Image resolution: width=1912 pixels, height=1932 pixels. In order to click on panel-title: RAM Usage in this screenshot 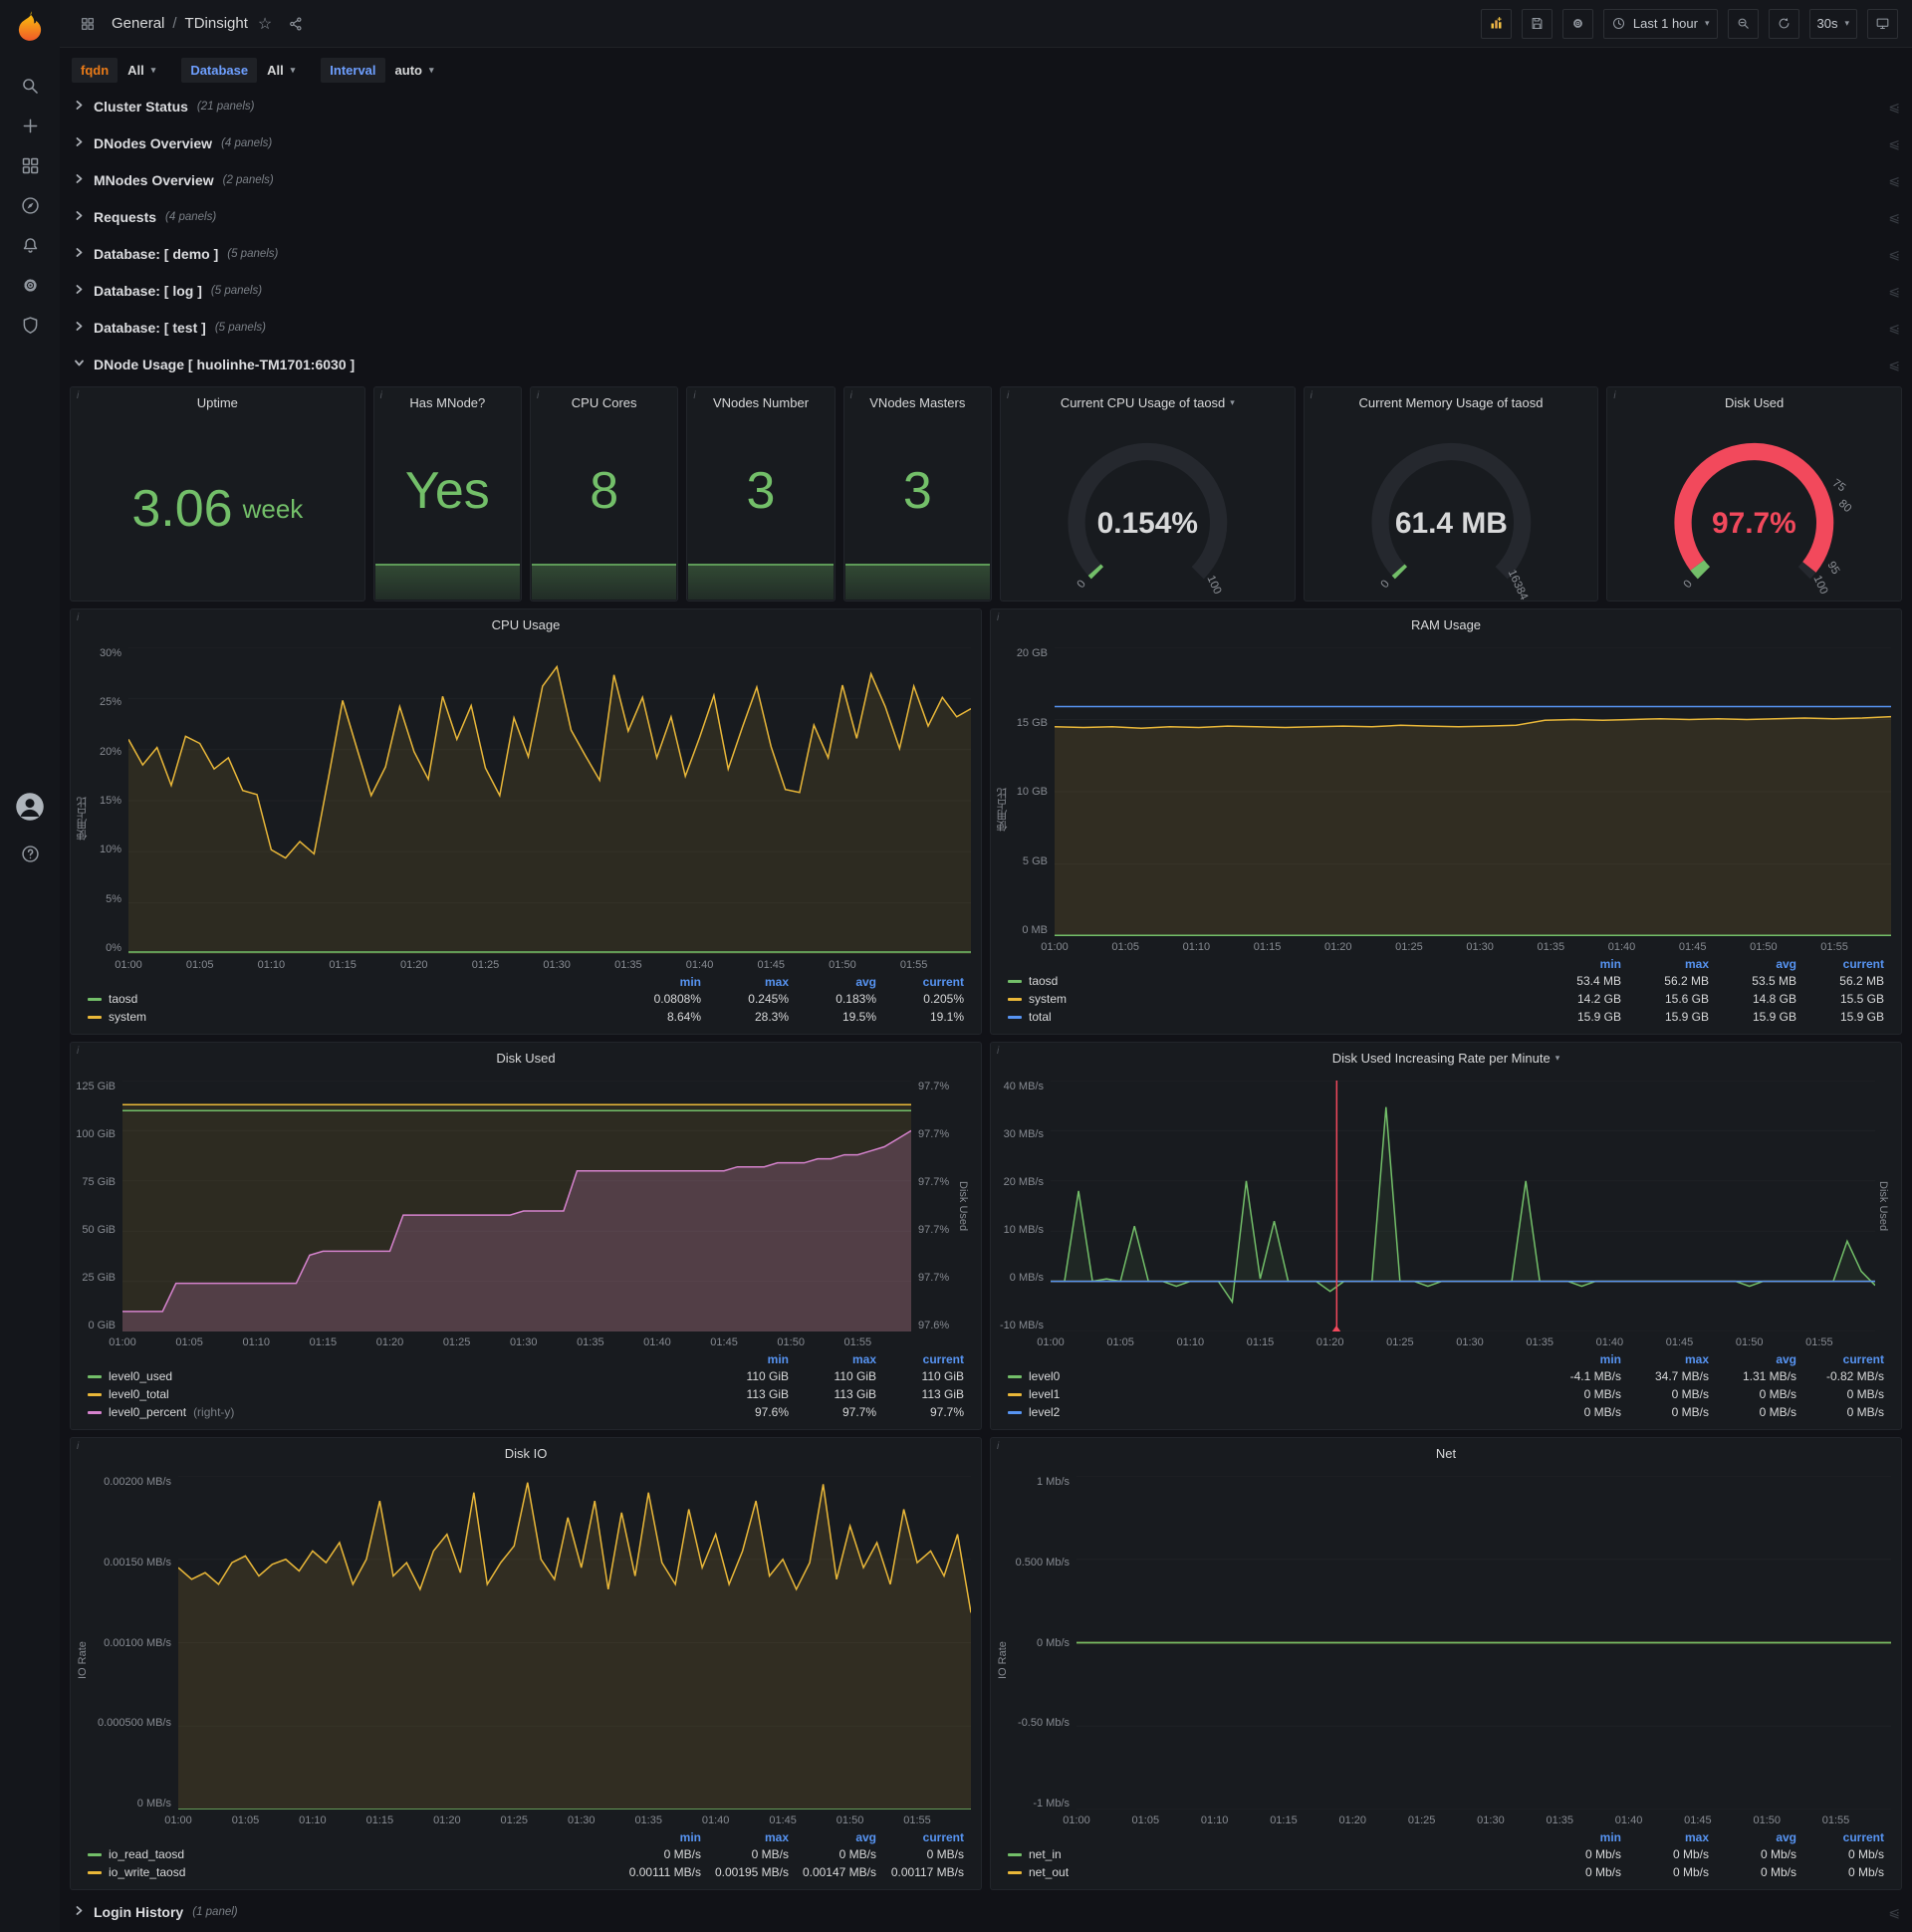, I will do `click(1446, 624)`.